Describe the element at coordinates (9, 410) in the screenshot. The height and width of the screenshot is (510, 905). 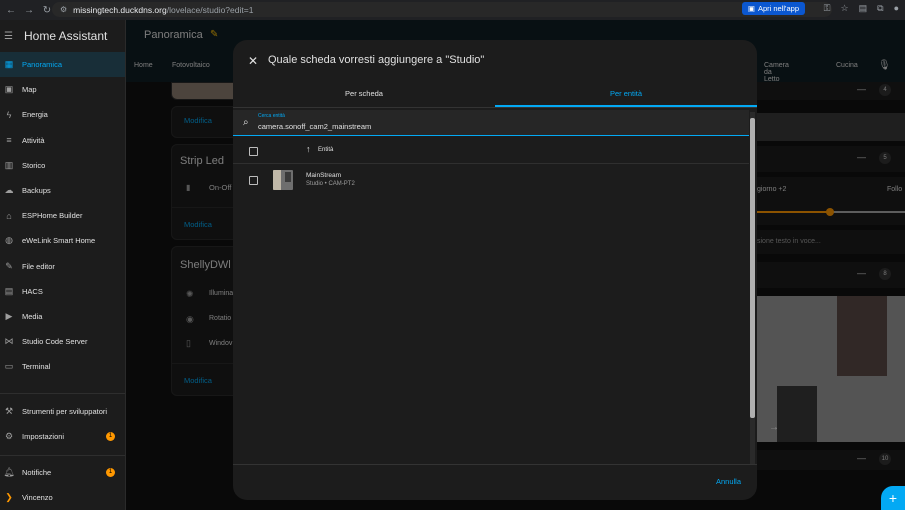
I see `hammer-icon: ⚒` at that location.